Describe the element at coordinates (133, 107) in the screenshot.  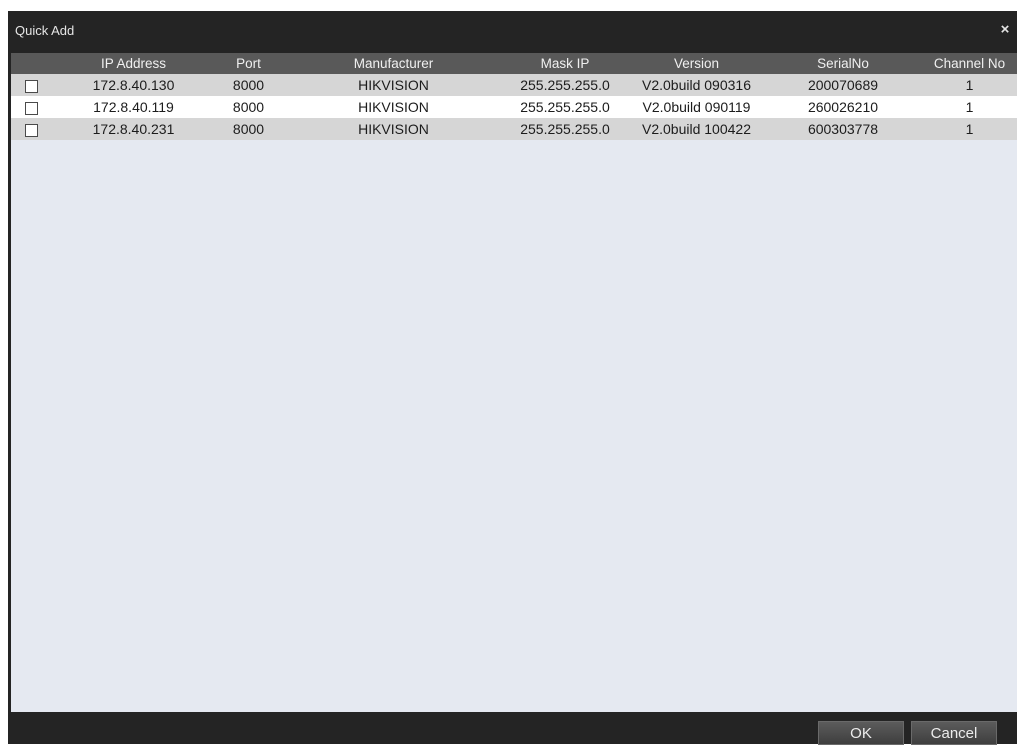
I see `cell-ip-address: 172.8.40.119` at that location.